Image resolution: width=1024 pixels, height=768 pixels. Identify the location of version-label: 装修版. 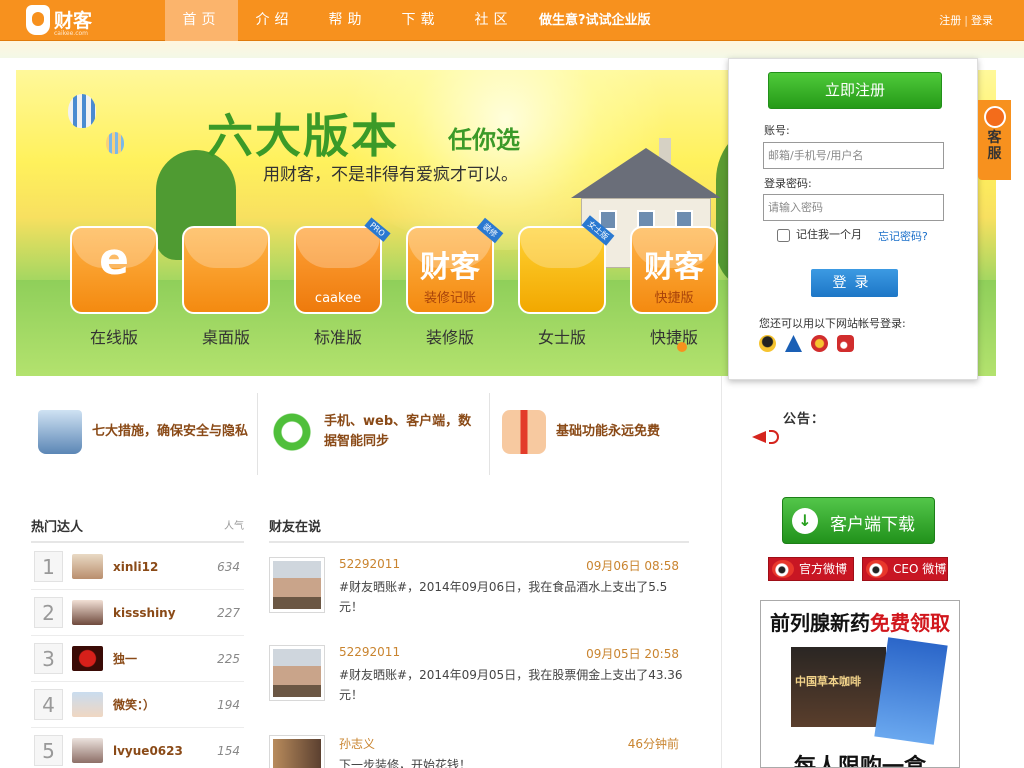
(449, 337).